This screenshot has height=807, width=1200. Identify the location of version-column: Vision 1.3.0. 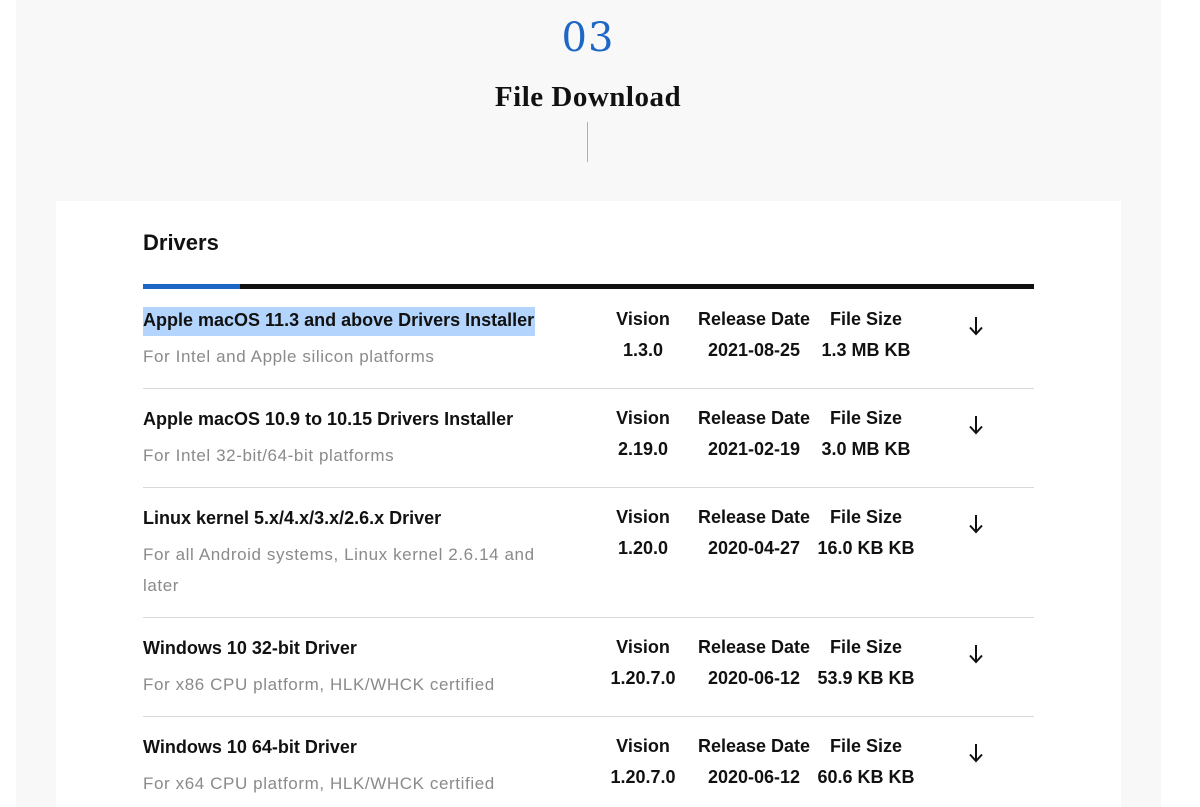
(643, 335).